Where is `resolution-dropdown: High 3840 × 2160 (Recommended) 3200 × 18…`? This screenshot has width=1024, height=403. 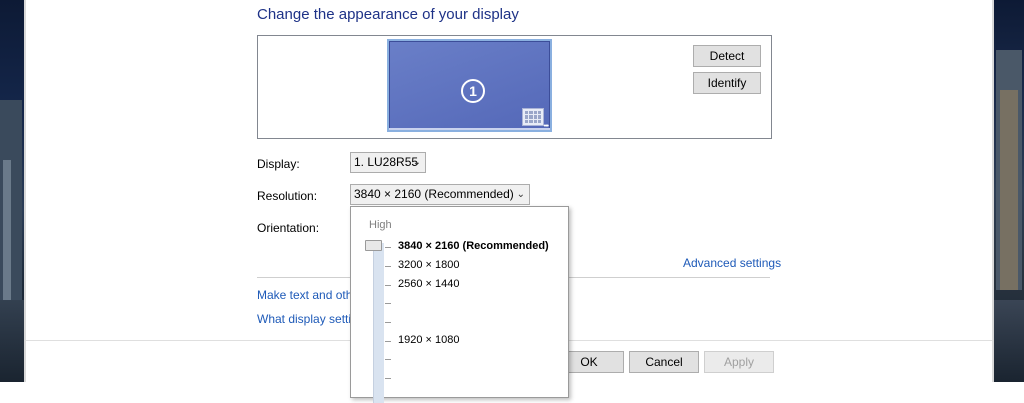 resolution-dropdown: High 3840 × 2160 (Recommended) 3200 × 18… is located at coordinates (459, 304).